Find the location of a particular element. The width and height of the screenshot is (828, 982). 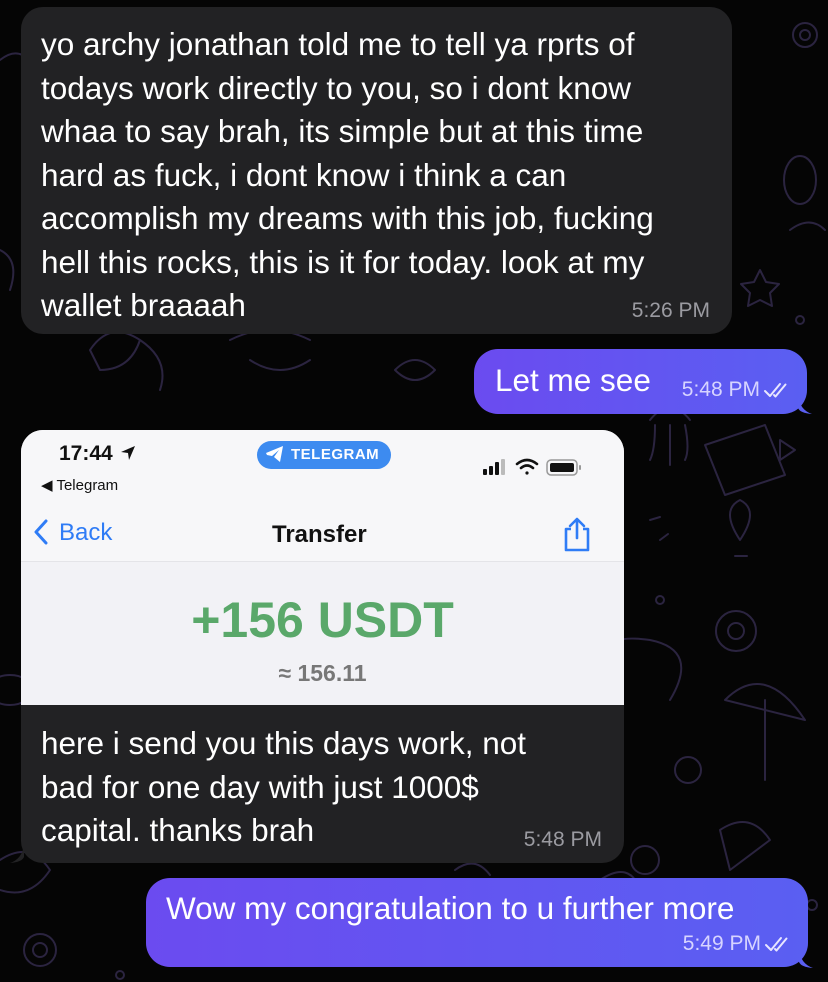

approx-value: ≈ 156.11 is located at coordinates (322, 673).